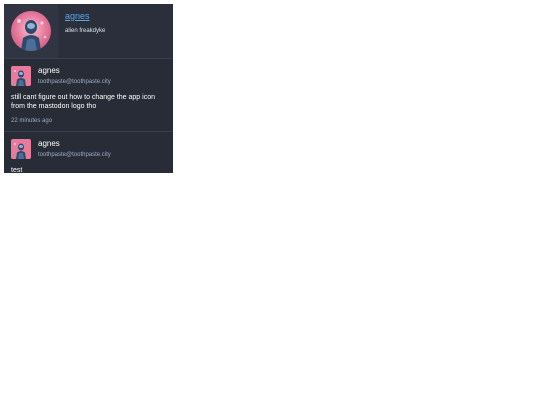  What do you see at coordinates (31, 121) in the screenshot?
I see `post-timestamp: 22 minutes ago` at bounding box center [31, 121].